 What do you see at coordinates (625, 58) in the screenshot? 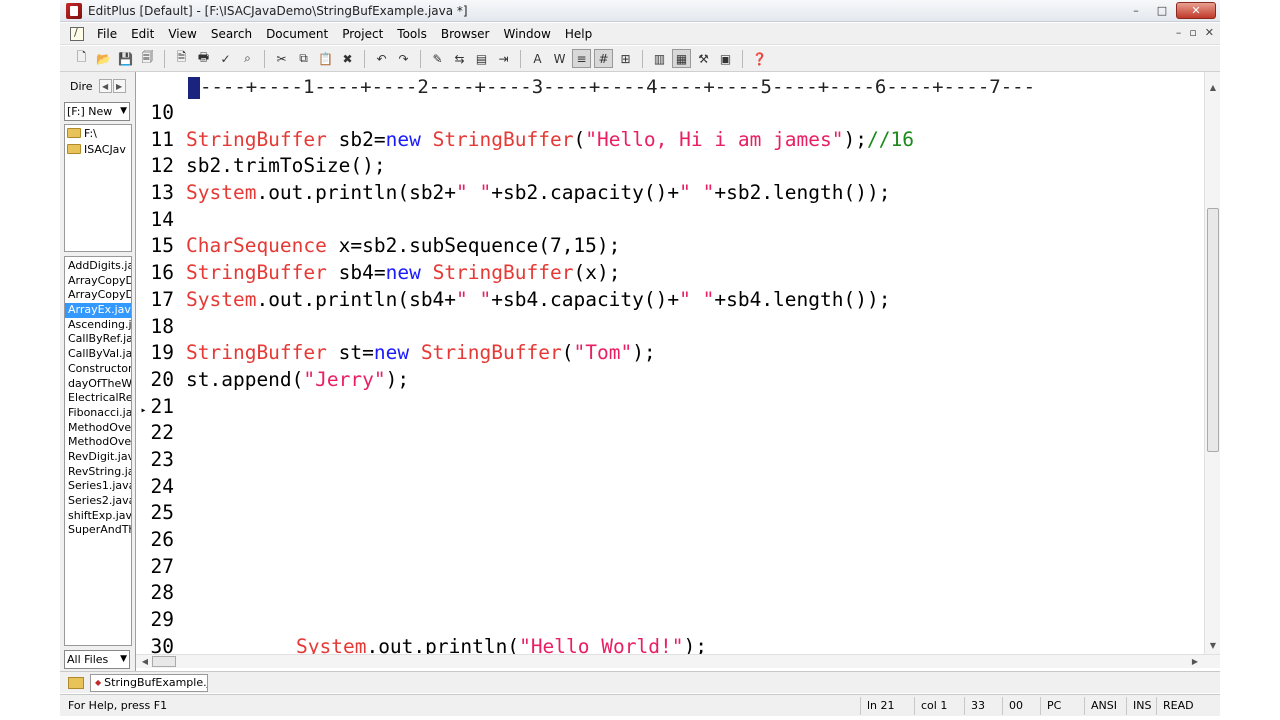
I see `toggle-view-icon: ⊞` at bounding box center [625, 58].